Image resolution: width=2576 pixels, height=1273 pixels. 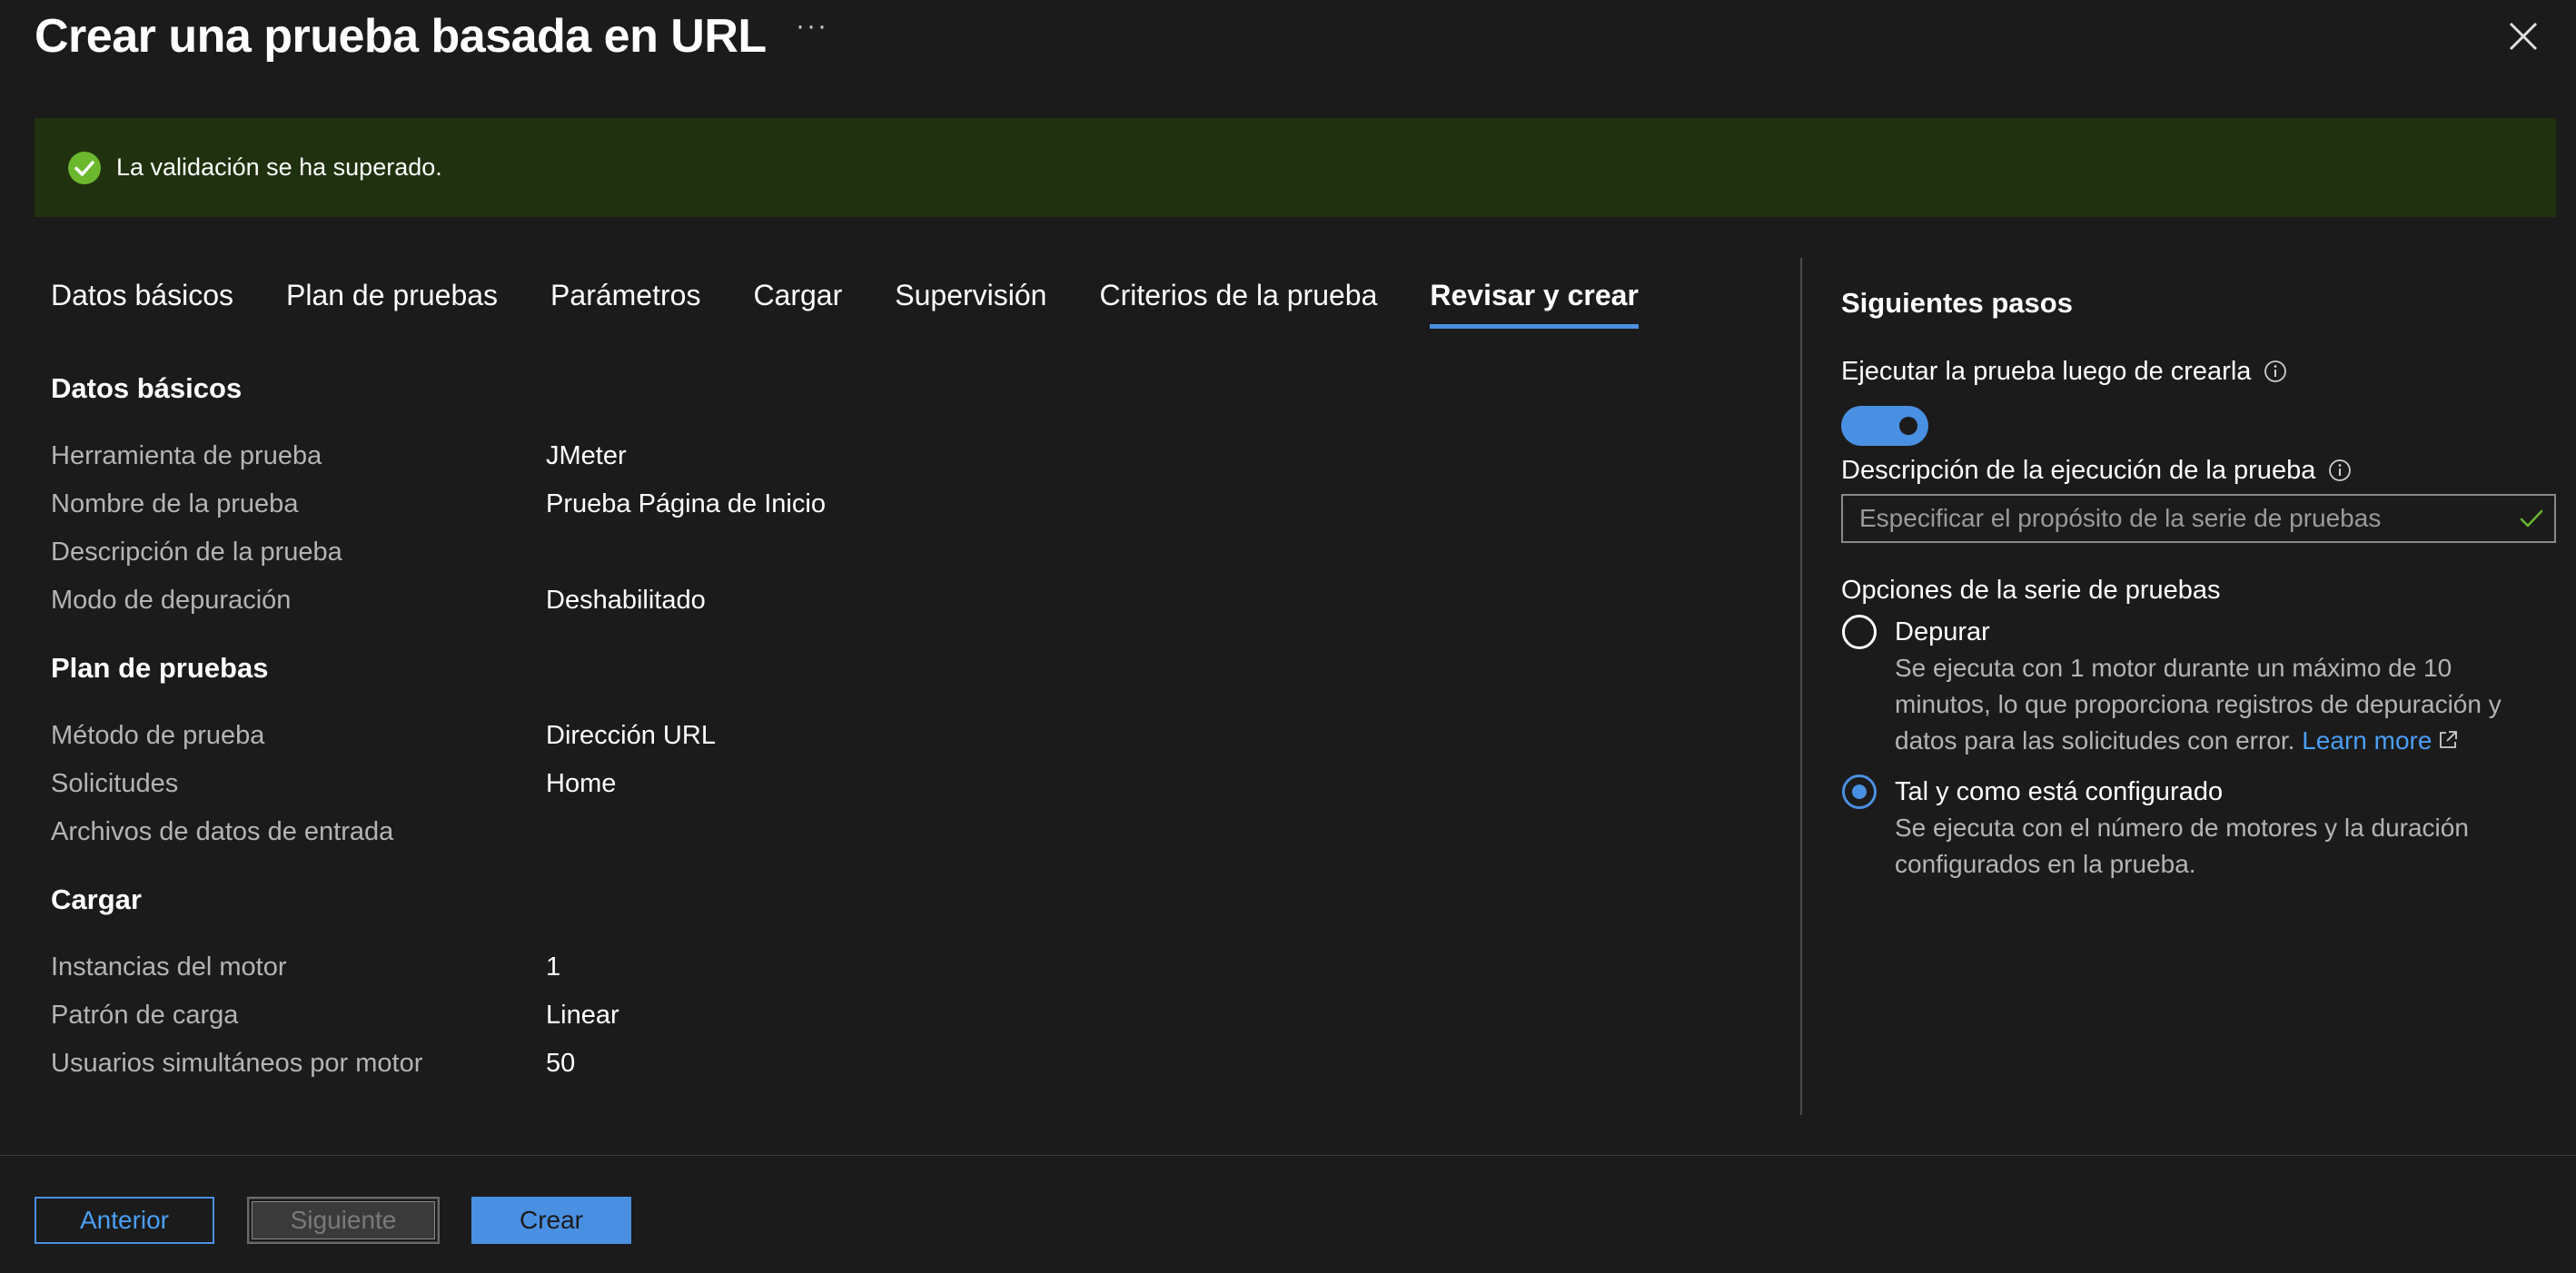 What do you see at coordinates (186, 455) in the screenshot?
I see `summary-label: Herramienta de prueba` at bounding box center [186, 455].